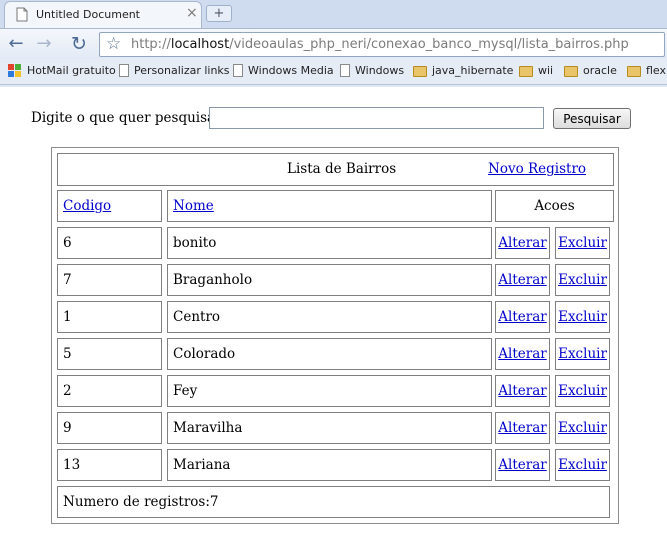 The image size is (667, 537). What do you see at coordinates (656, 70) in the screenshot?
I see `bookmark-label: flex` at bounding box center [656, 70].